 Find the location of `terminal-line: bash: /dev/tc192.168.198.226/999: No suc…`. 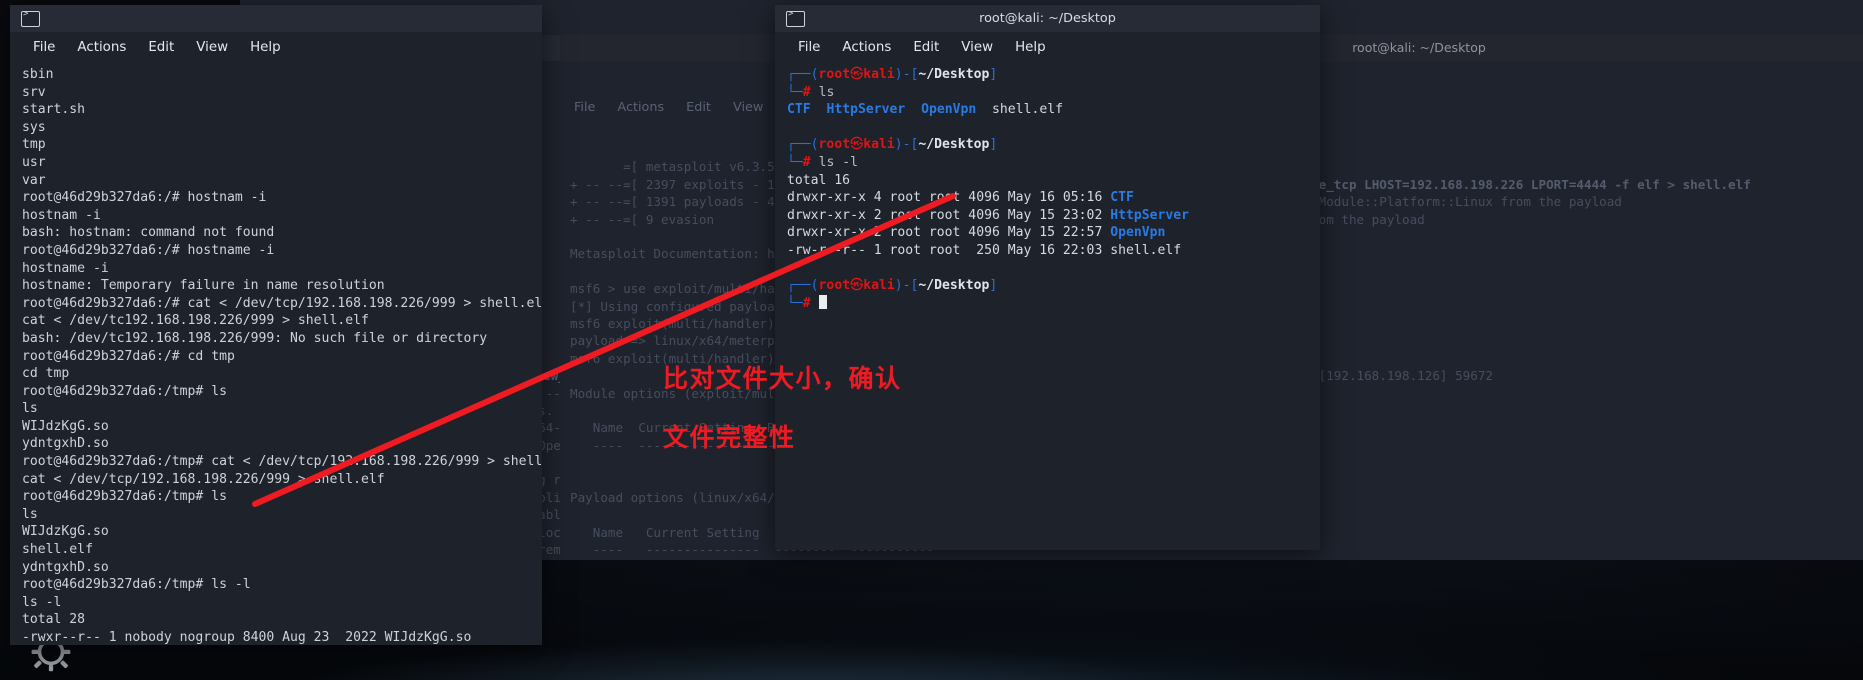

terminal-line: bash: /dev/tc192.168.198.226/999: No suc… is located at coordinates (255, 338).